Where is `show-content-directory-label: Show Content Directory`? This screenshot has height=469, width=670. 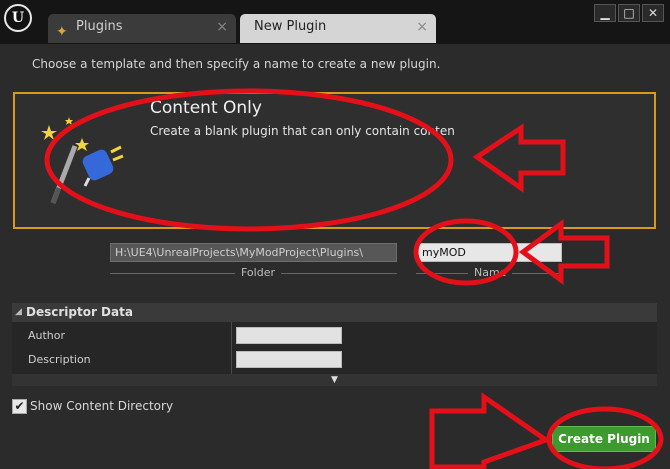 show-content-directory-label: Show Content Directory is located at coordinates (102, 406).